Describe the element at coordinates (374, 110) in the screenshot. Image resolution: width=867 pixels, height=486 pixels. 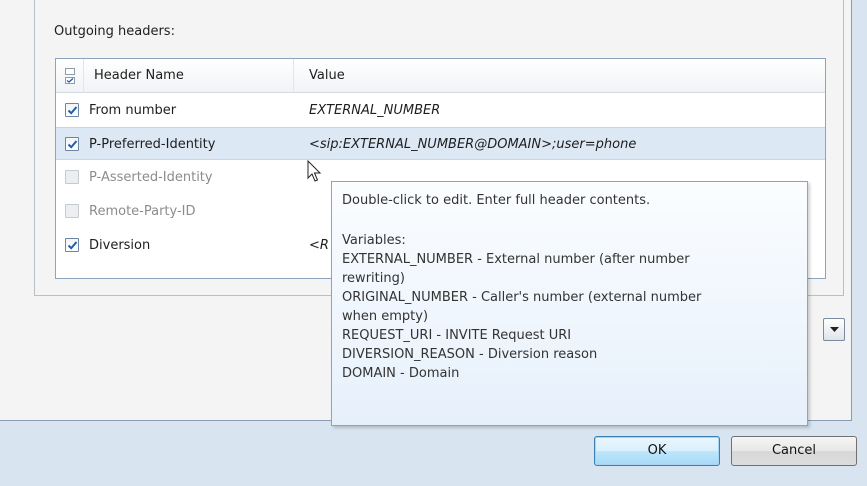
I see `header-value-cell: EXTERNAL_NUMBER` at that location.